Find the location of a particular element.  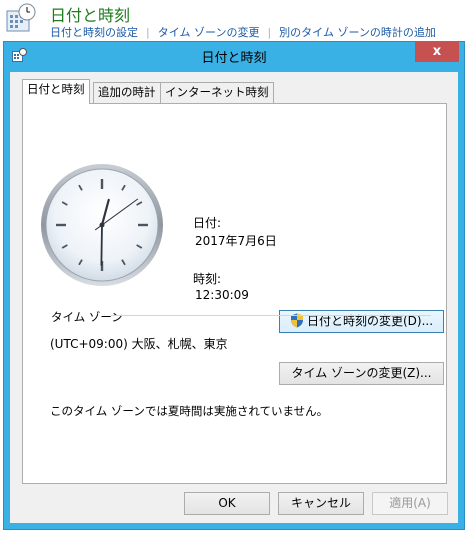

calendar-clock-icon is located at coordinates (21, 17).